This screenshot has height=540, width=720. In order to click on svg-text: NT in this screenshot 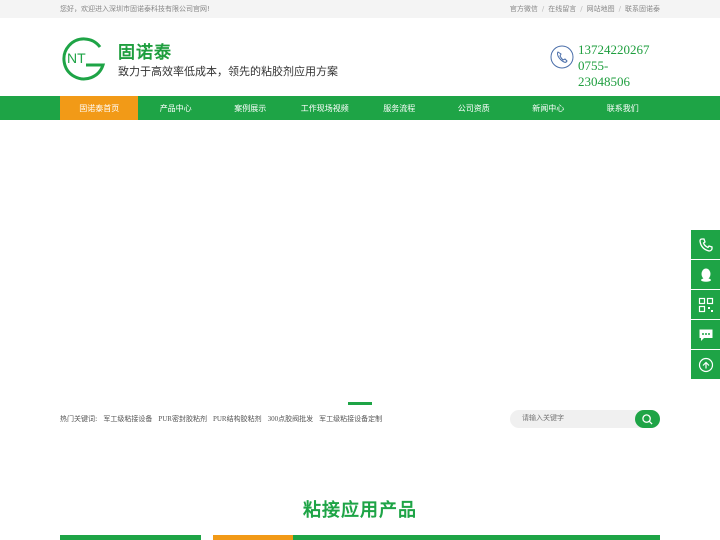, I will do `click(76, 58)`.